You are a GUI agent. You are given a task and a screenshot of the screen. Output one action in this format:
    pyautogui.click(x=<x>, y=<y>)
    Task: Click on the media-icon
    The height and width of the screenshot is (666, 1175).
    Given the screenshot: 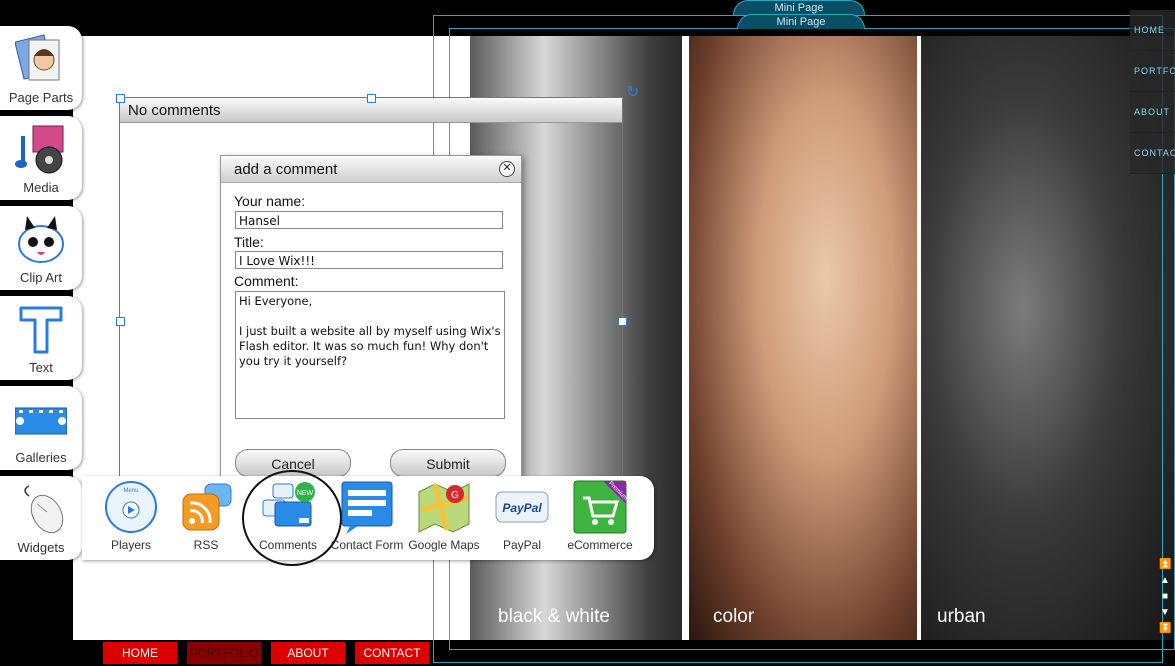 What is the action you would take?
    pyautogui.click(x=39, y=149)
    